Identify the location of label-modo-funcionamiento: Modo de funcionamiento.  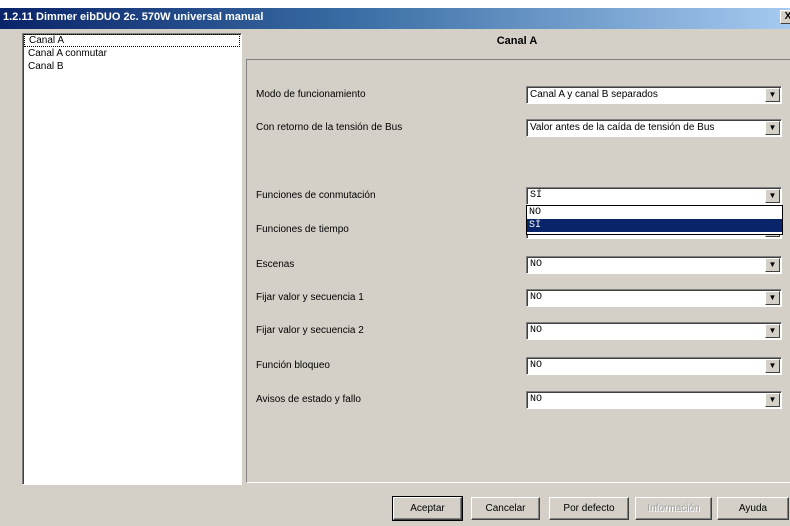
(311, 94).